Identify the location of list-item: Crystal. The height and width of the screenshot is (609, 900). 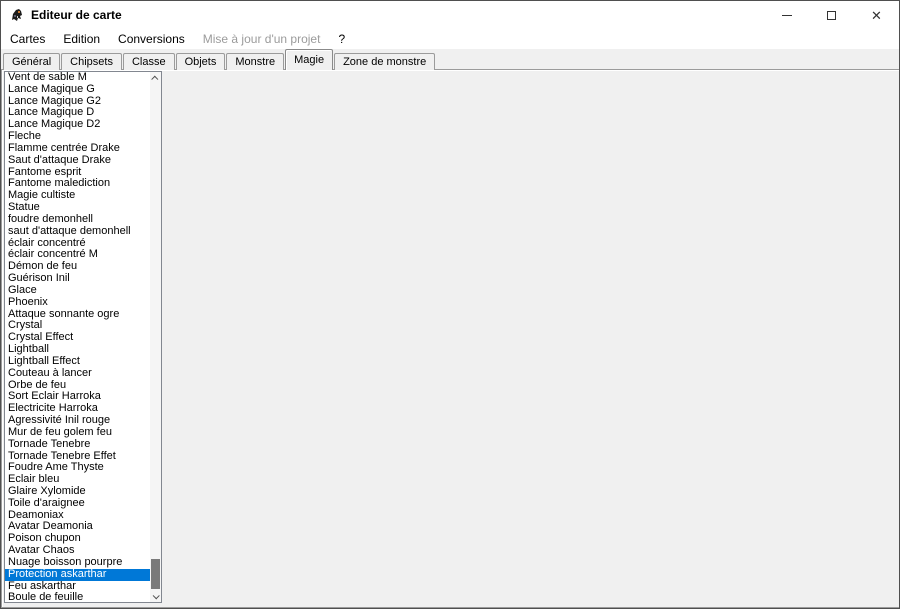
(77, 326).